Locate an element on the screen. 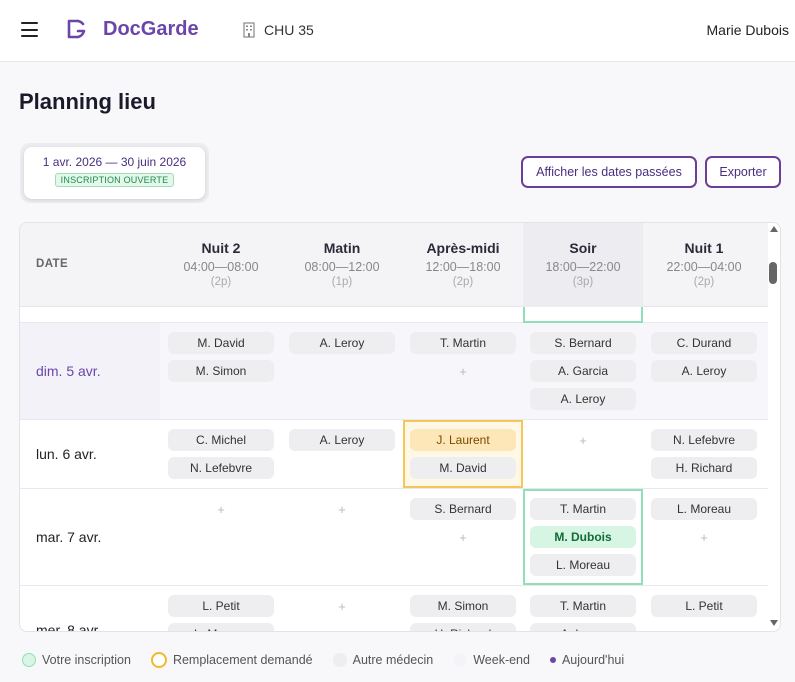  shift-cell: L. Petit L. Moreau is located at coordinates (221, 608).